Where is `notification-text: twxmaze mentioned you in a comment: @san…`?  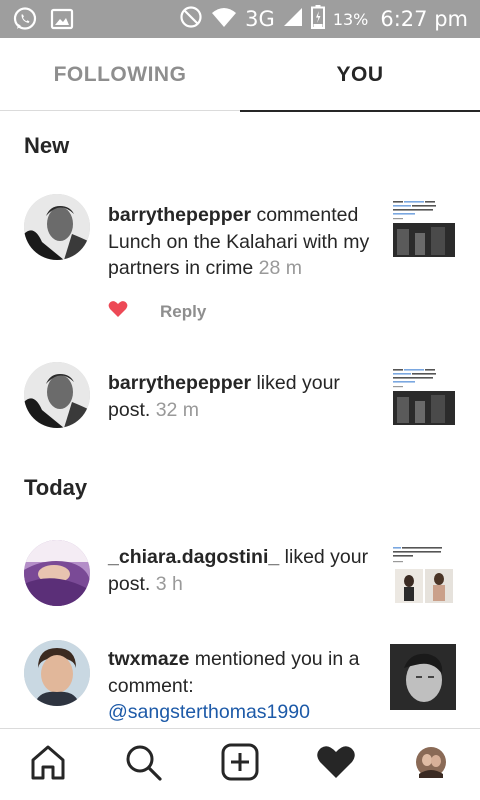 notification-text: twxmaze mentioned you in a comment: @san… is located at coordinates (240, 686).